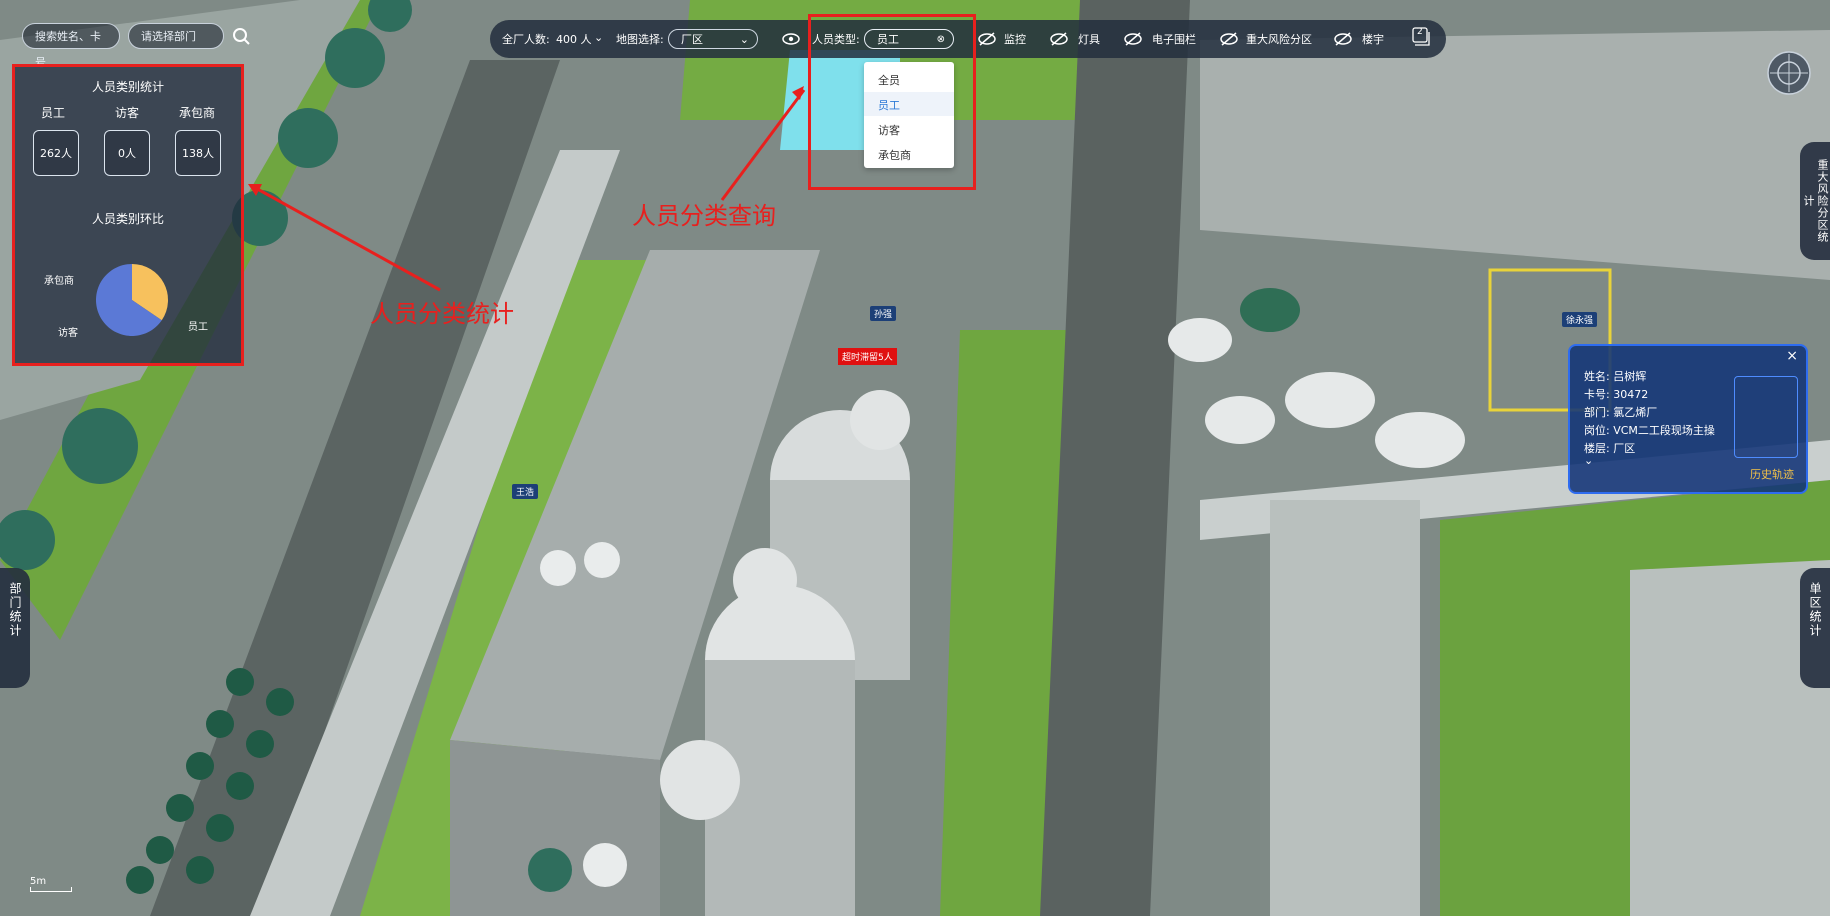 The height and width of the screenshot is (916, 1830). Describe the element at coordinates (1815, 610) in the screenshot. I see `side-tab-label: 单区统计` at that location.